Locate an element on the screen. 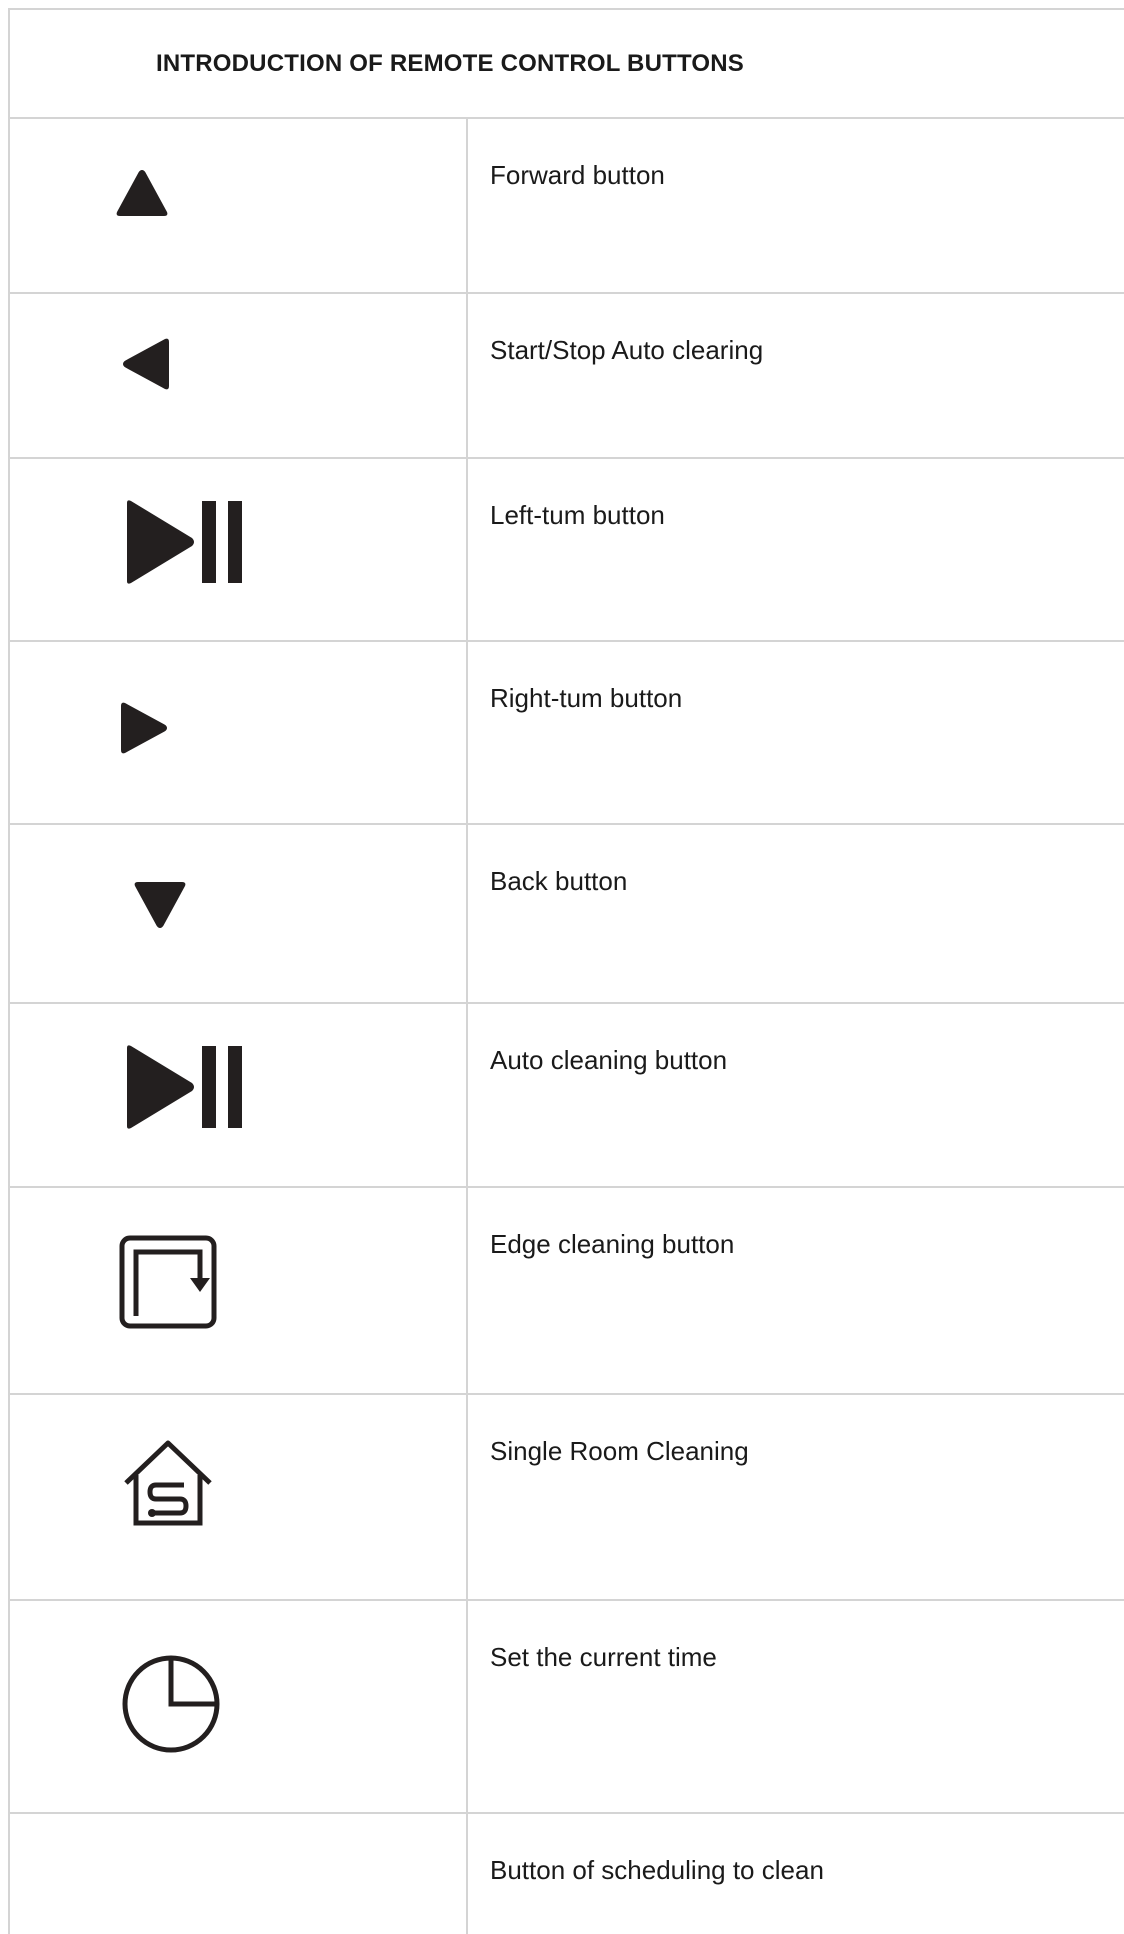  row-label: Left-tum button is located at coordinates (577, 515).